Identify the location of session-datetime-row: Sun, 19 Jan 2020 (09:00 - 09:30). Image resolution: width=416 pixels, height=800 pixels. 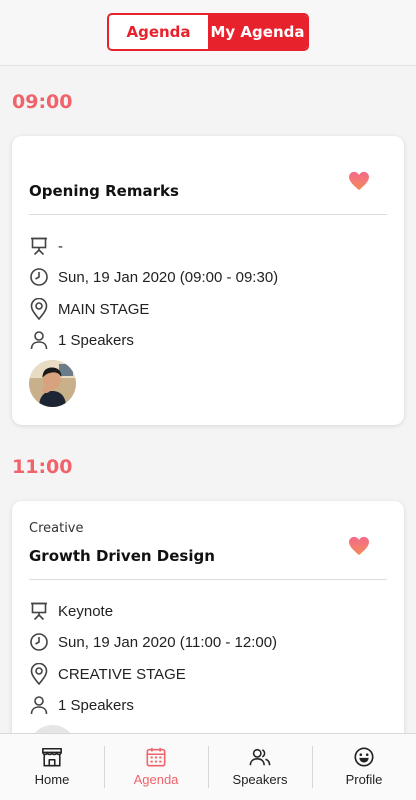
(153, 277).